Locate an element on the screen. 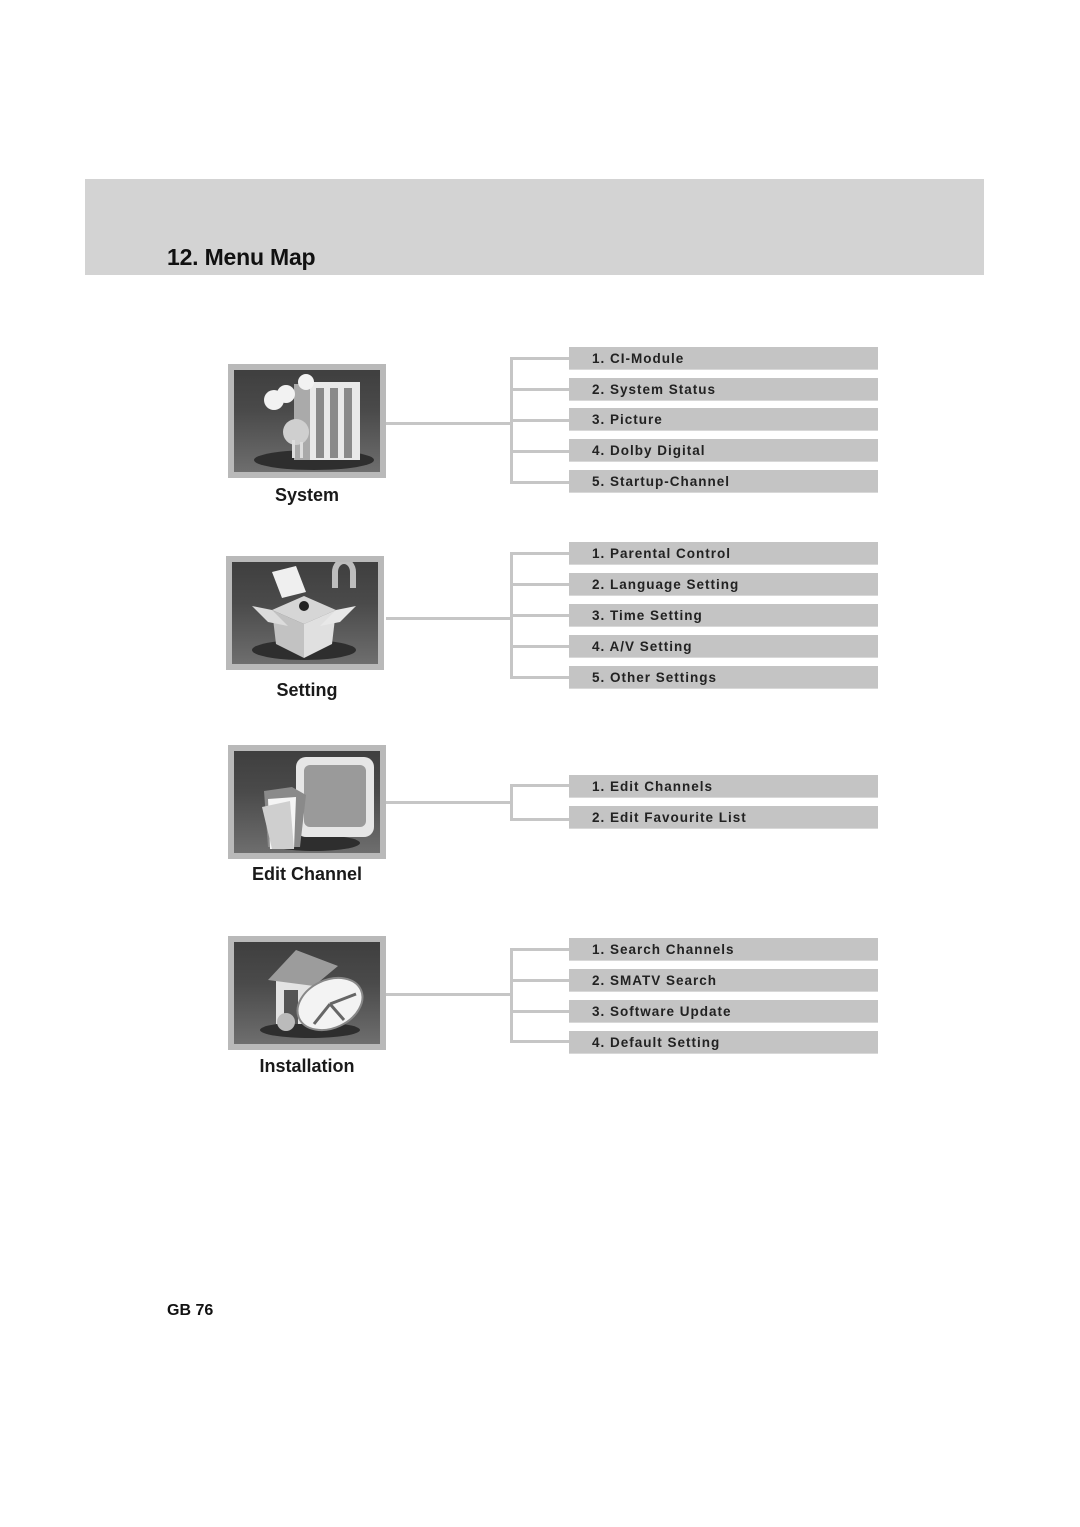  page-number: GB 76 is located at coordinates (190, 1310).